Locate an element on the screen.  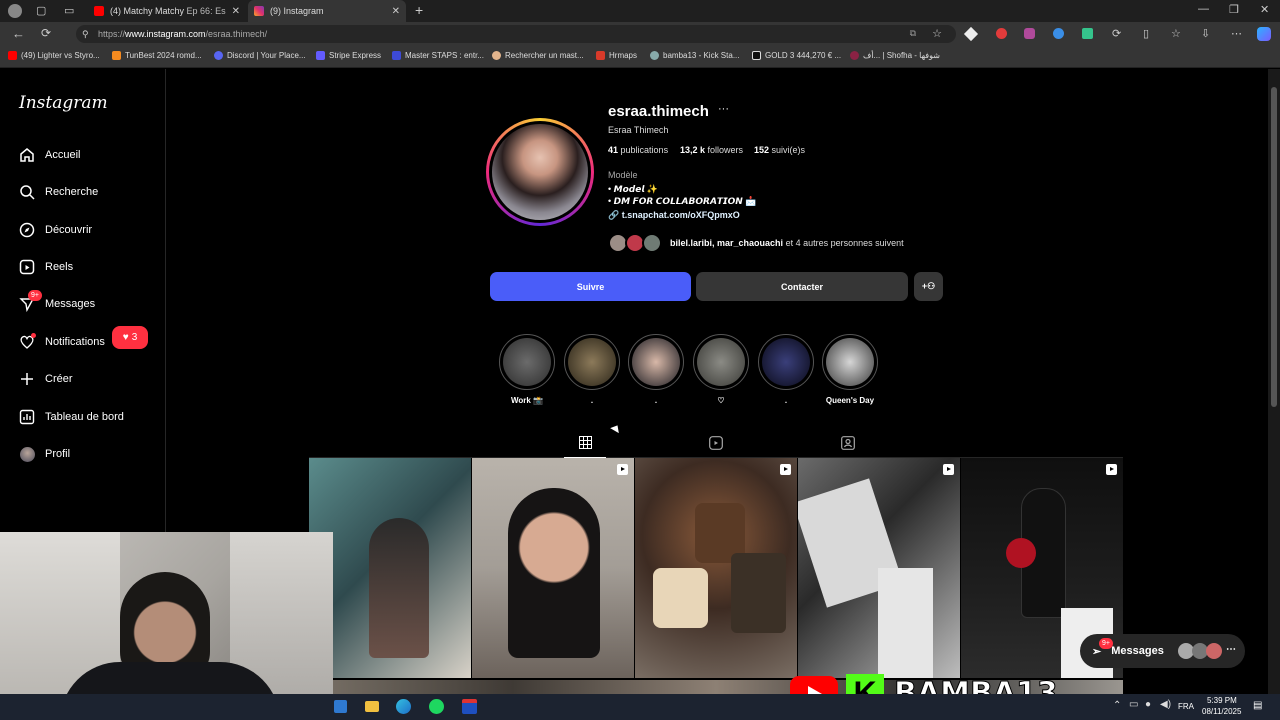
messages-pill: ➢ 9+ Messages ⋯ is located at coordinates (1162, 651).